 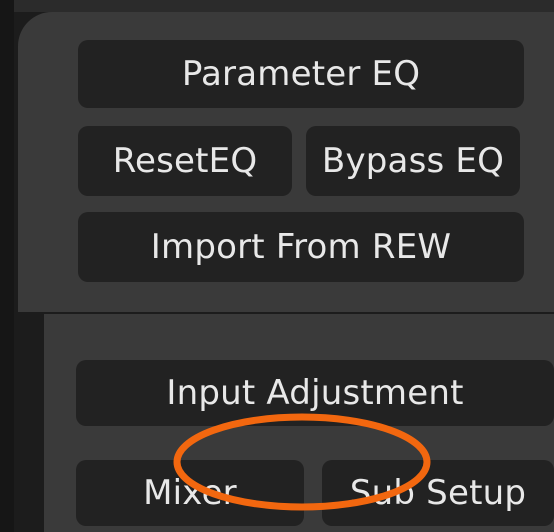 I want to click on input-adjustment-label: Input Adjustment, so click(x=315, y=393).